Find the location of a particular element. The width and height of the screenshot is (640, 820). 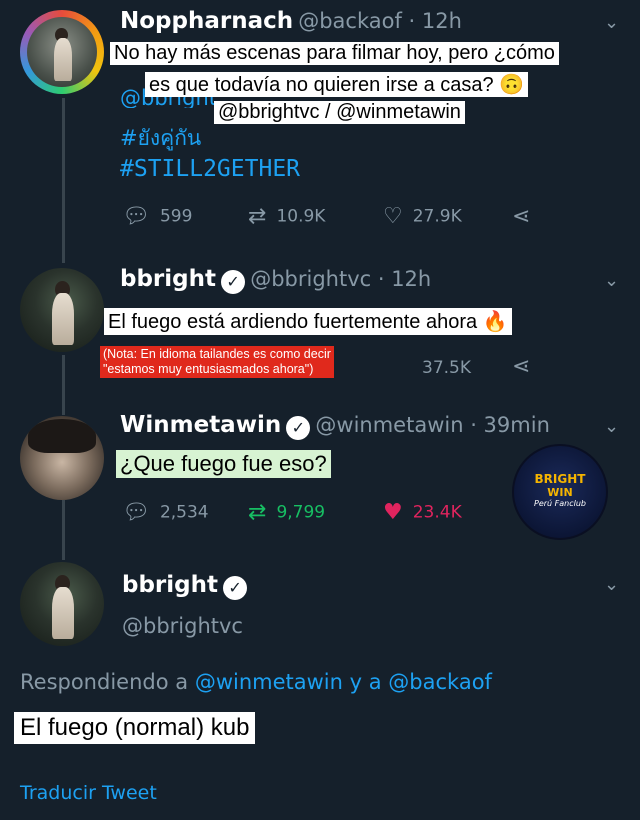

retweet-button: ⇄ 10.9K is located at coordinates (286, 216).